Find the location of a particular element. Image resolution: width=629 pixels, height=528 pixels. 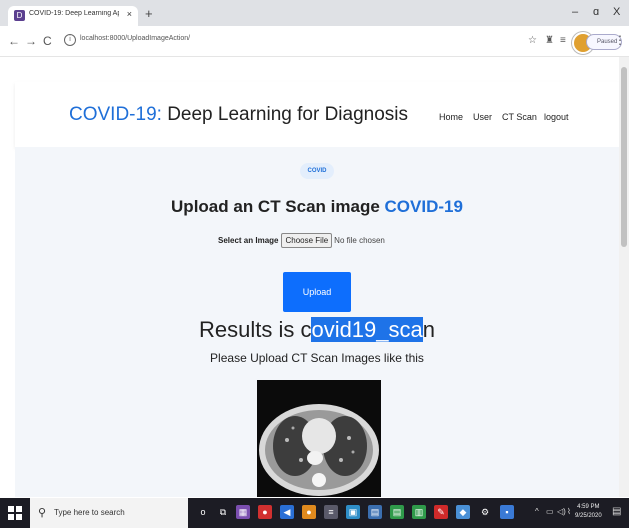

no-file-text: No file chosen is located at coordinates (359, 240).